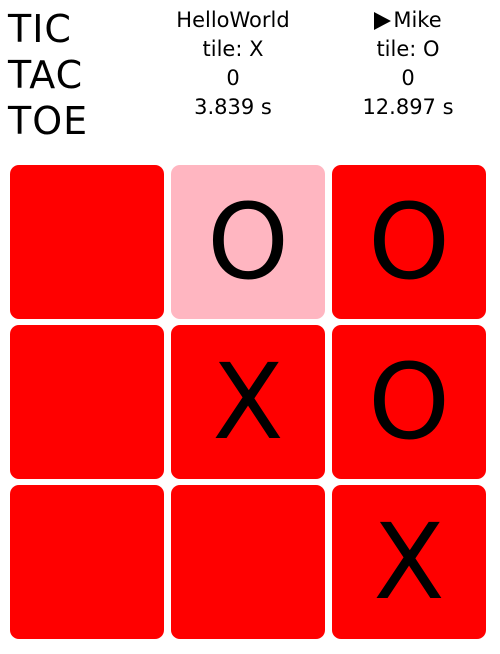  I want to click on player-2-name: Mike, so click(417, 20).